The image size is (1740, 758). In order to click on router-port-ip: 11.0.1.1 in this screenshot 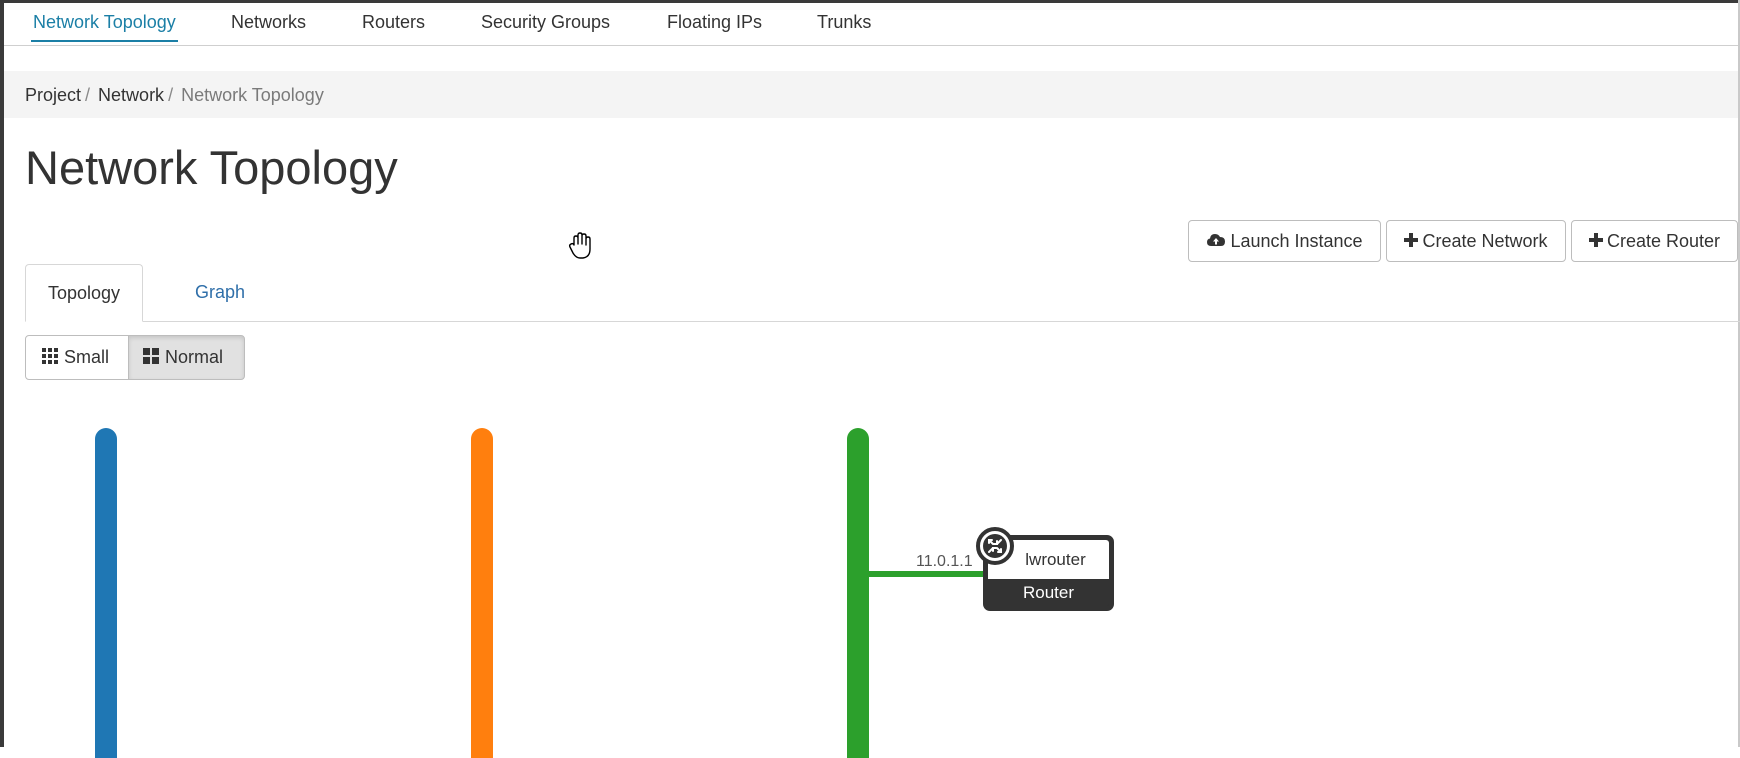, I will do `click(944, 561)`.